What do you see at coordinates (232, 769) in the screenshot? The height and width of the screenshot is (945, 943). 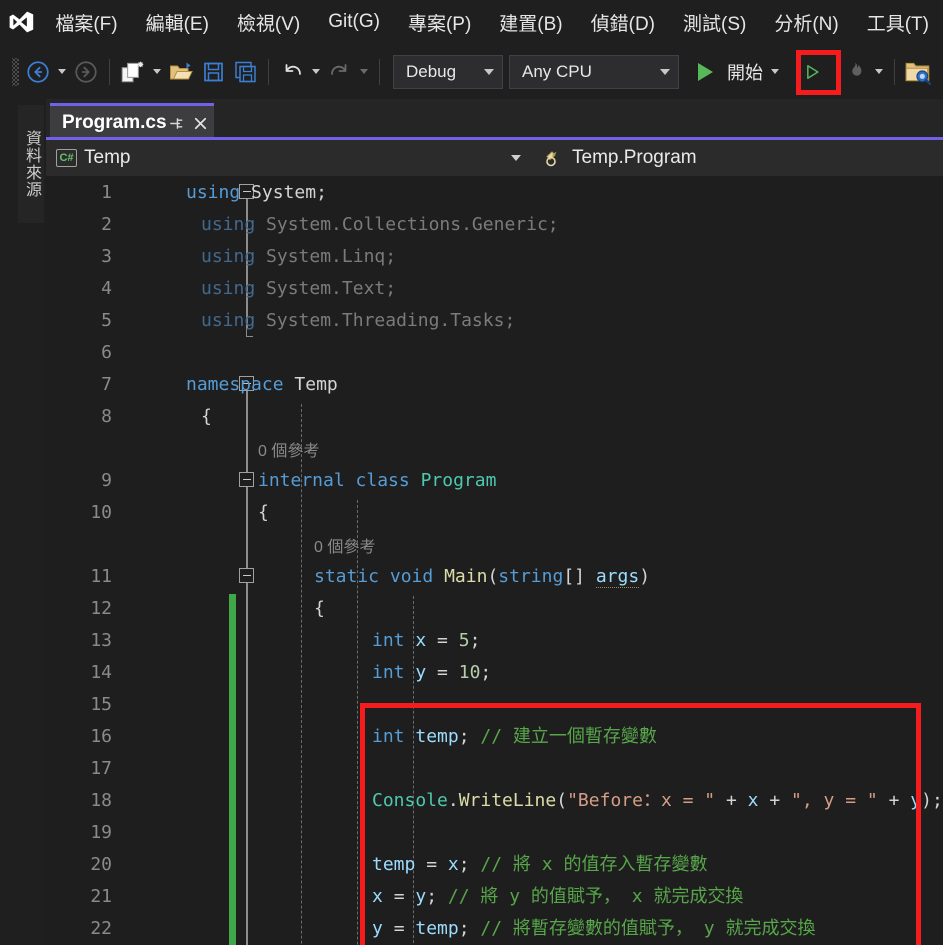 I see `unsaved-change-bar` at bounding box center [232, 769].